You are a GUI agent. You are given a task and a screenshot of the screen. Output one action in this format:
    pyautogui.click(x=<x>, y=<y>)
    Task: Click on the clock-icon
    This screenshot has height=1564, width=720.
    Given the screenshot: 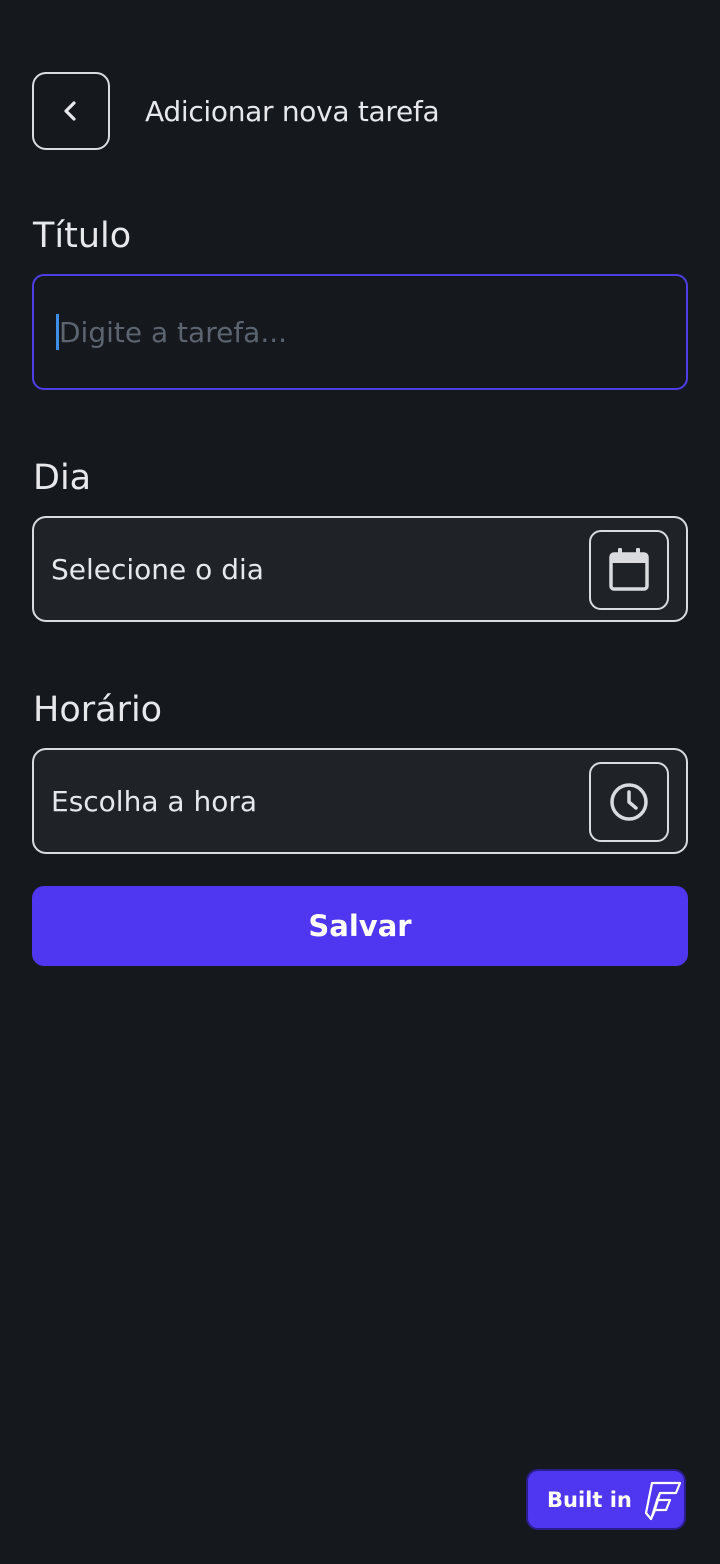 What is the action you would take?
    pyautogui.click(x=629, y=802)
    